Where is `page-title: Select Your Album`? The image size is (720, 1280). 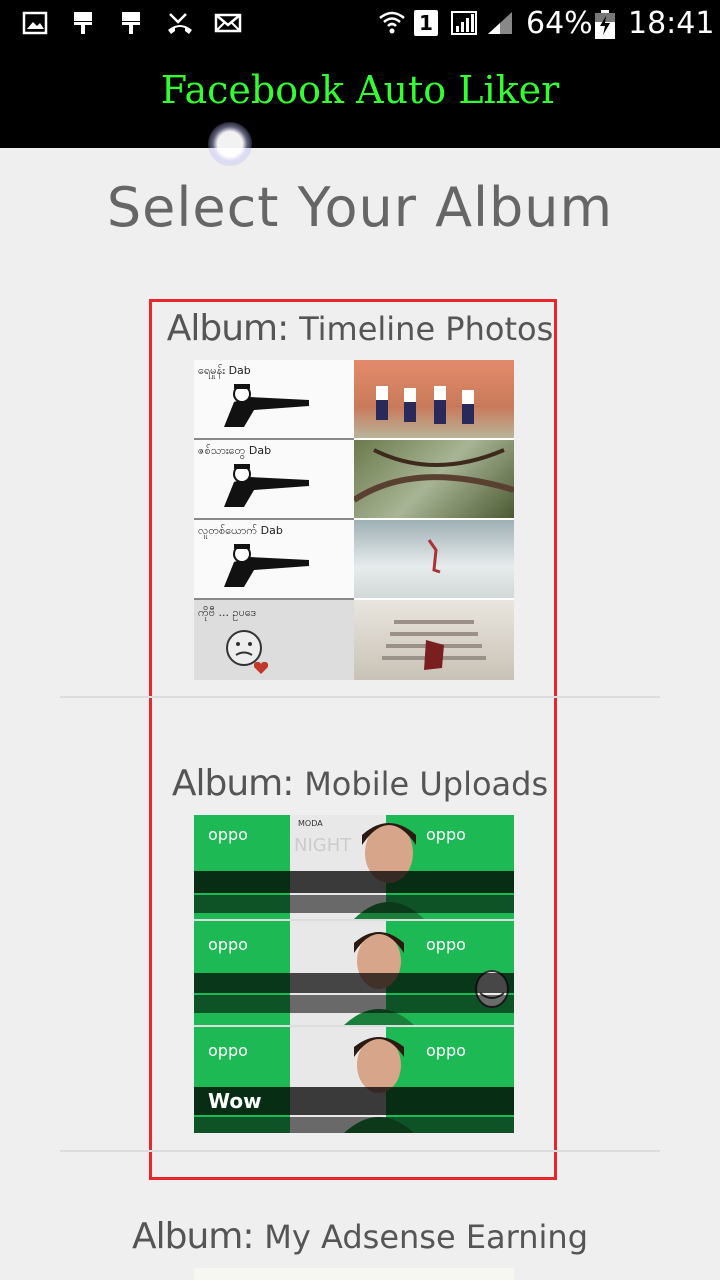
page-title: Select Your Album is located at coordinates (360, 207).